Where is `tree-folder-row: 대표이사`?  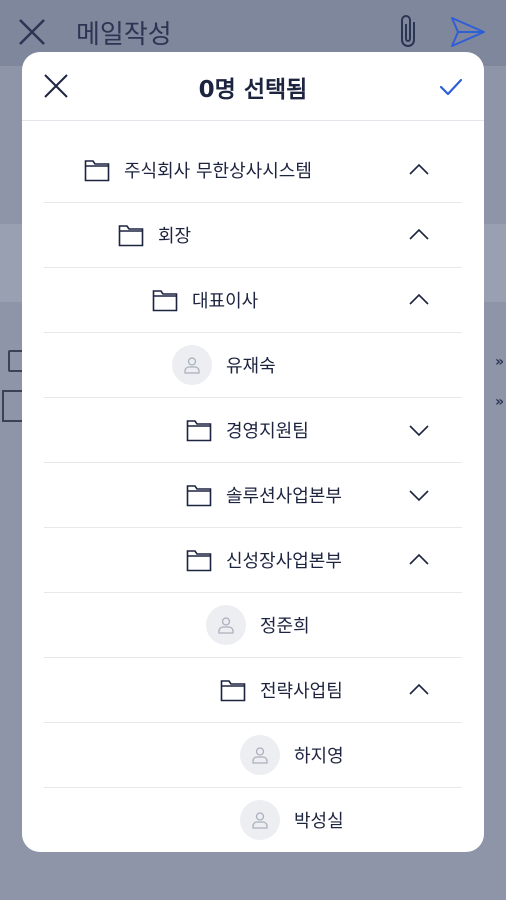
tree-folder-row: 대표이사 is located at coordinates (253, 300).